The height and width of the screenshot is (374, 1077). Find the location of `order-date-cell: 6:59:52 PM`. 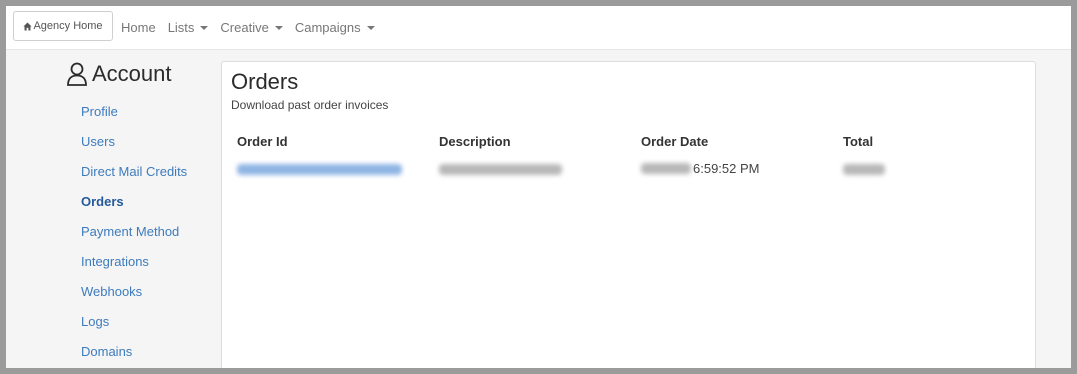

order-date-cell: 6:59:52 PM is located at coordinates (700, 168).